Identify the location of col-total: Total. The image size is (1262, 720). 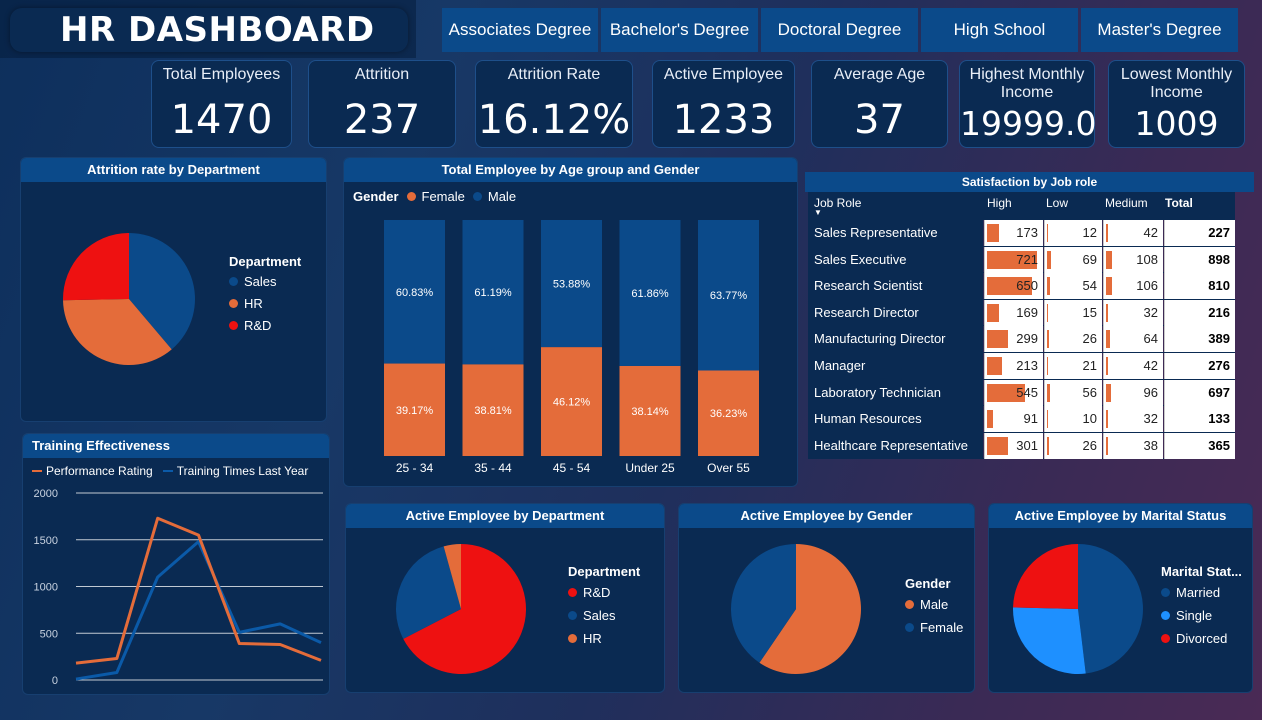
(1179, 203).